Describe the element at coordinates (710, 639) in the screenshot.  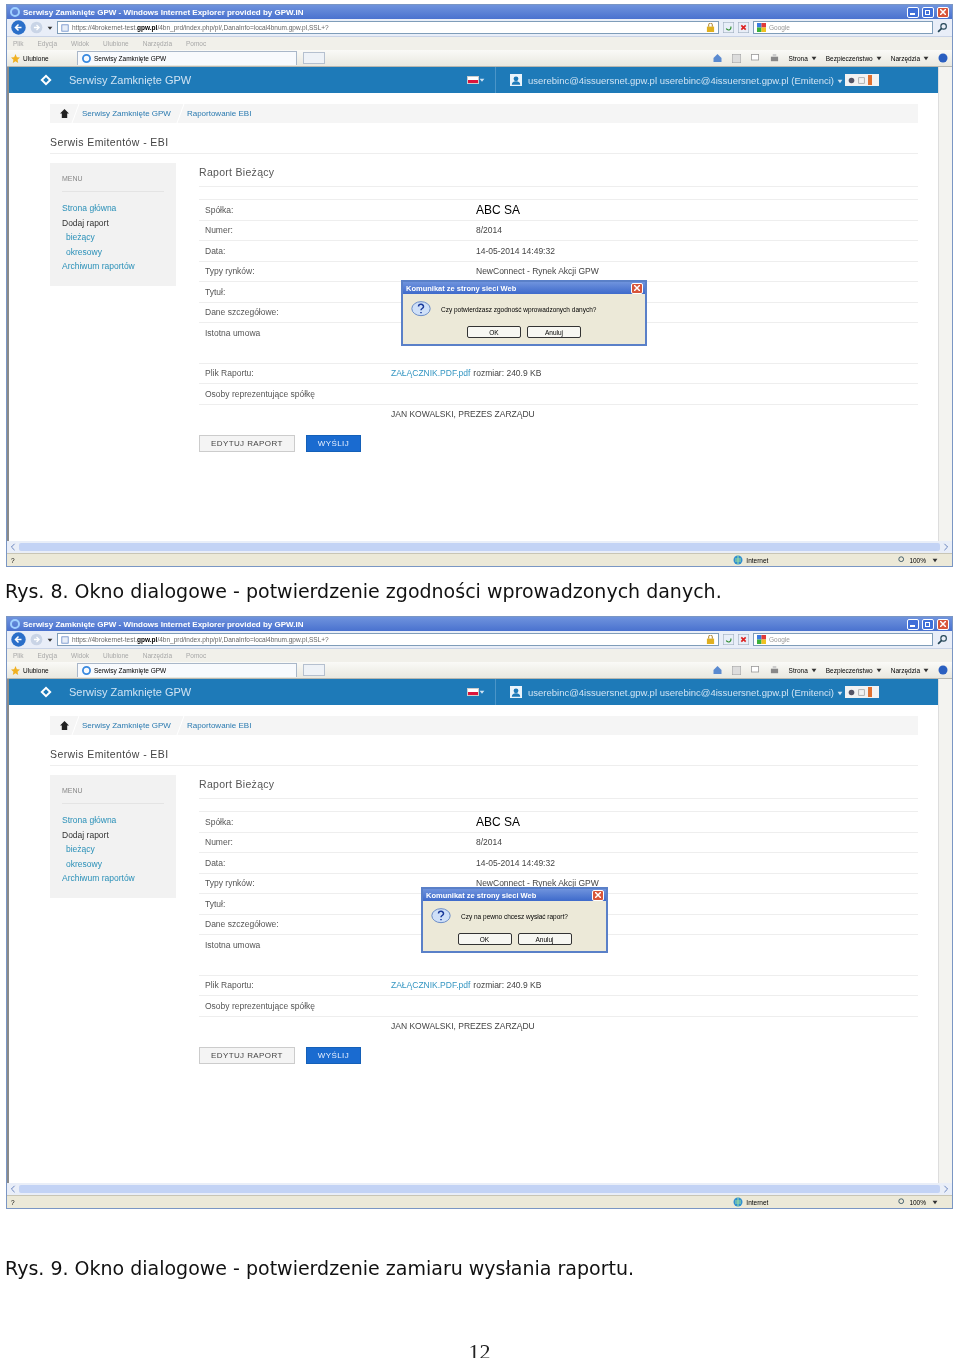
I see `lock-icon` at that location.